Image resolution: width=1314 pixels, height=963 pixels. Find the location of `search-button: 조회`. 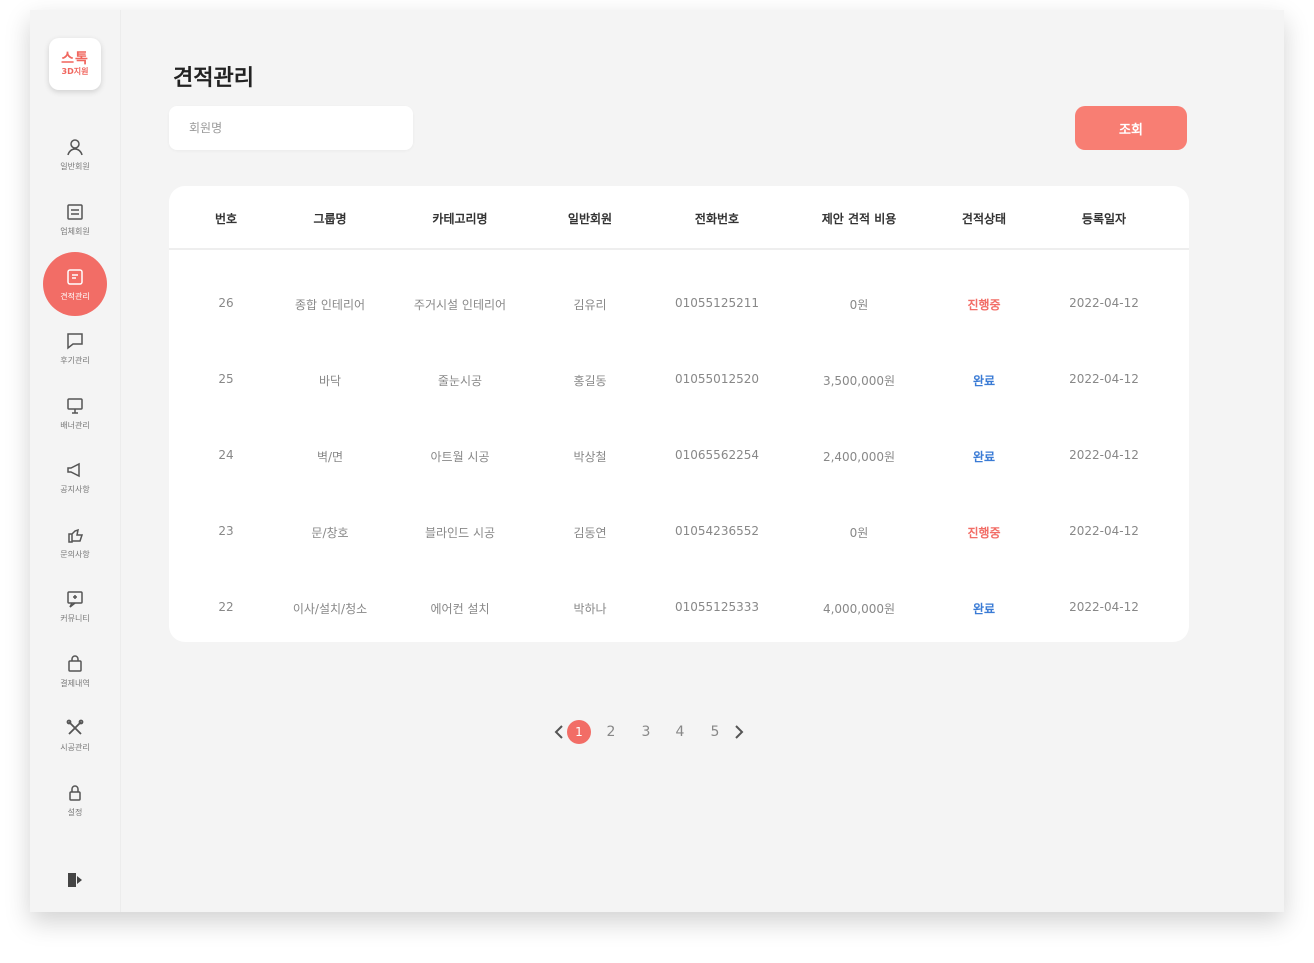

search-button: 조회 is located at coordinates (1131, 128).